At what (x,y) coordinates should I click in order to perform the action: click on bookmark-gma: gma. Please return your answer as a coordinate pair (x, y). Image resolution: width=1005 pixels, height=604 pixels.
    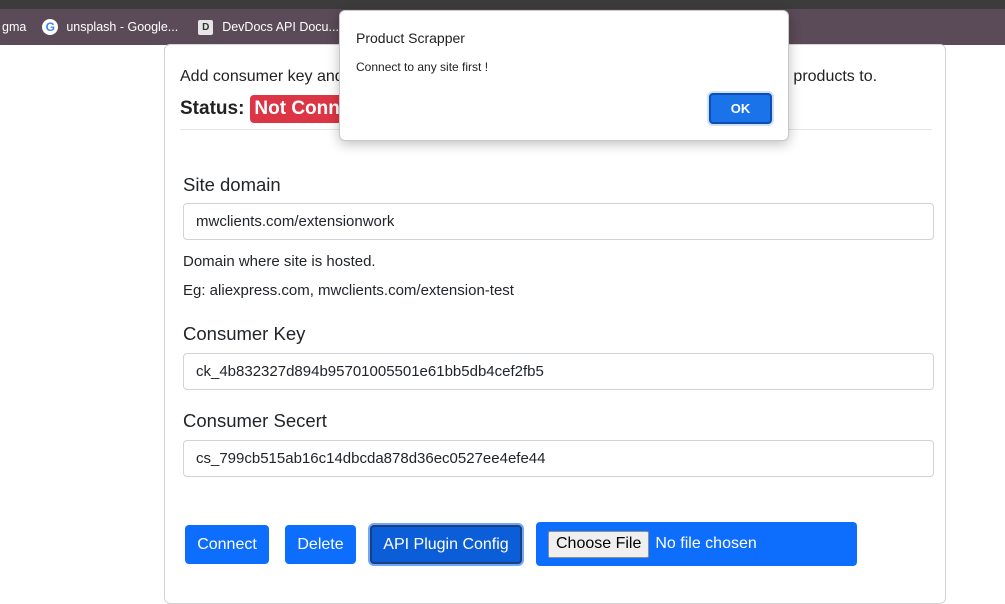
    Looking at the image, I should click on (14, 27).